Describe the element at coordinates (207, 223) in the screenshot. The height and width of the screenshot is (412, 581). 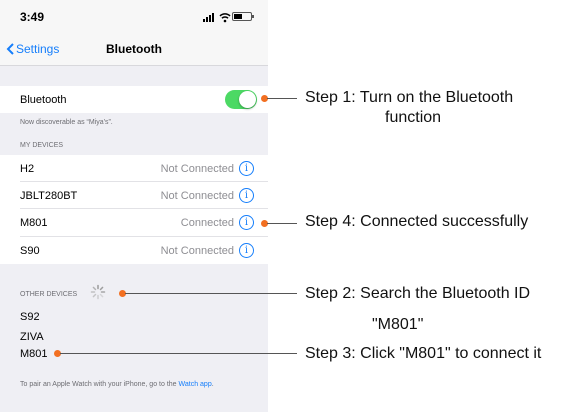
I see `device-status: Connected` at that location.